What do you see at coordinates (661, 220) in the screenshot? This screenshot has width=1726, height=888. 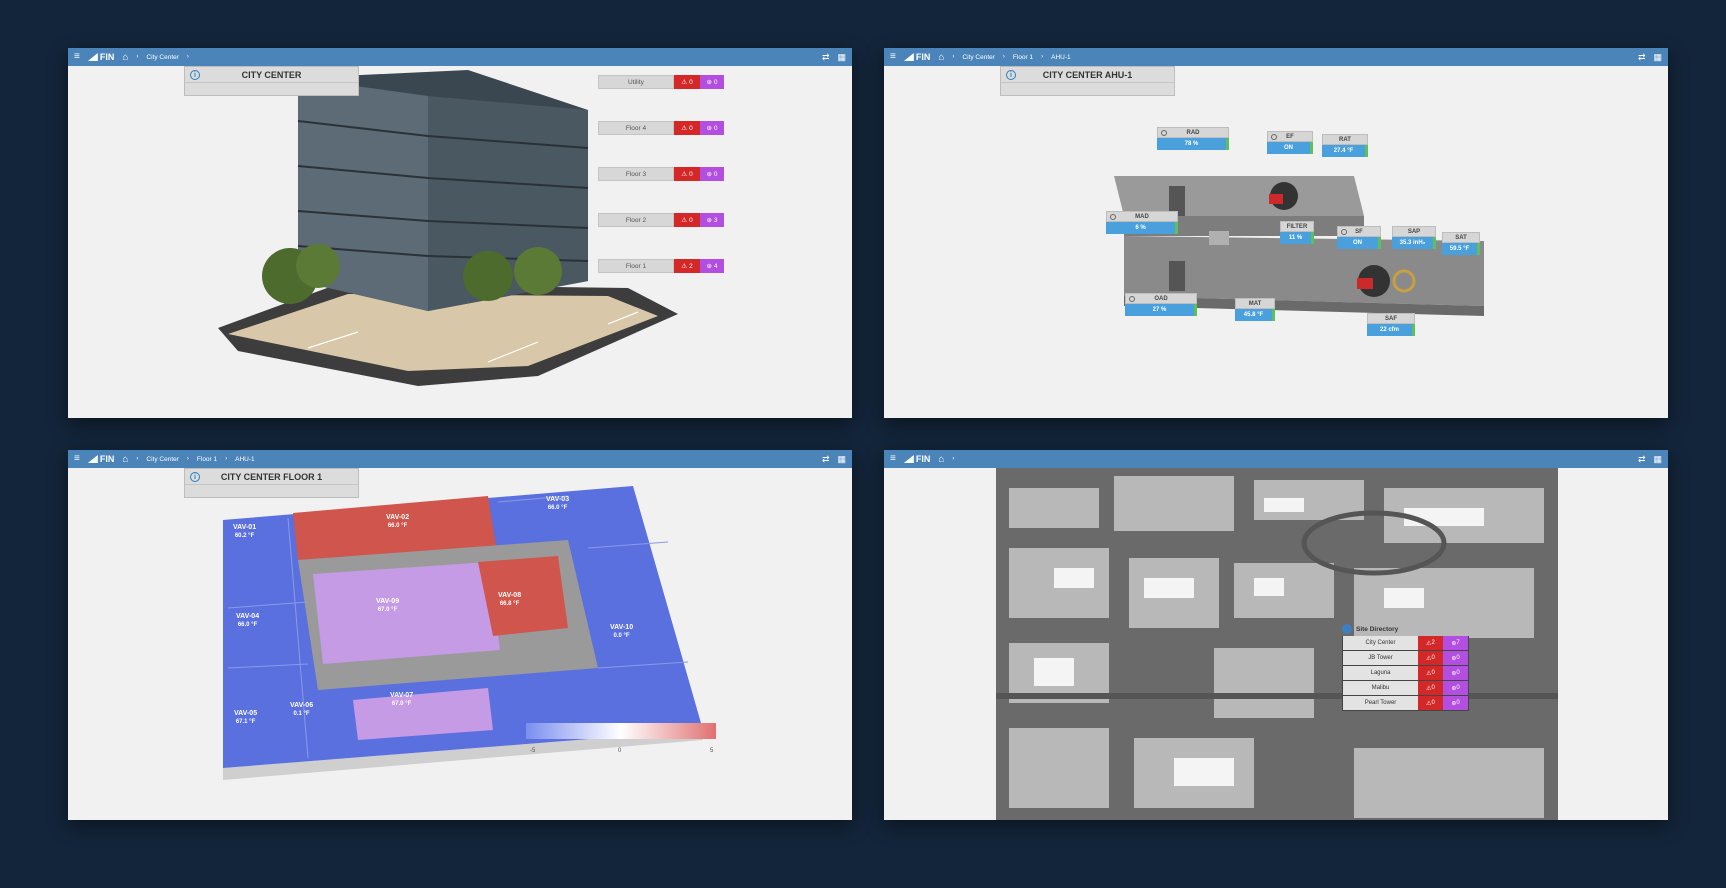 I see `floor-row-floor-2: Floor 2 ⚠ 0 ⊛ 3` at bounding box center [661, 220].